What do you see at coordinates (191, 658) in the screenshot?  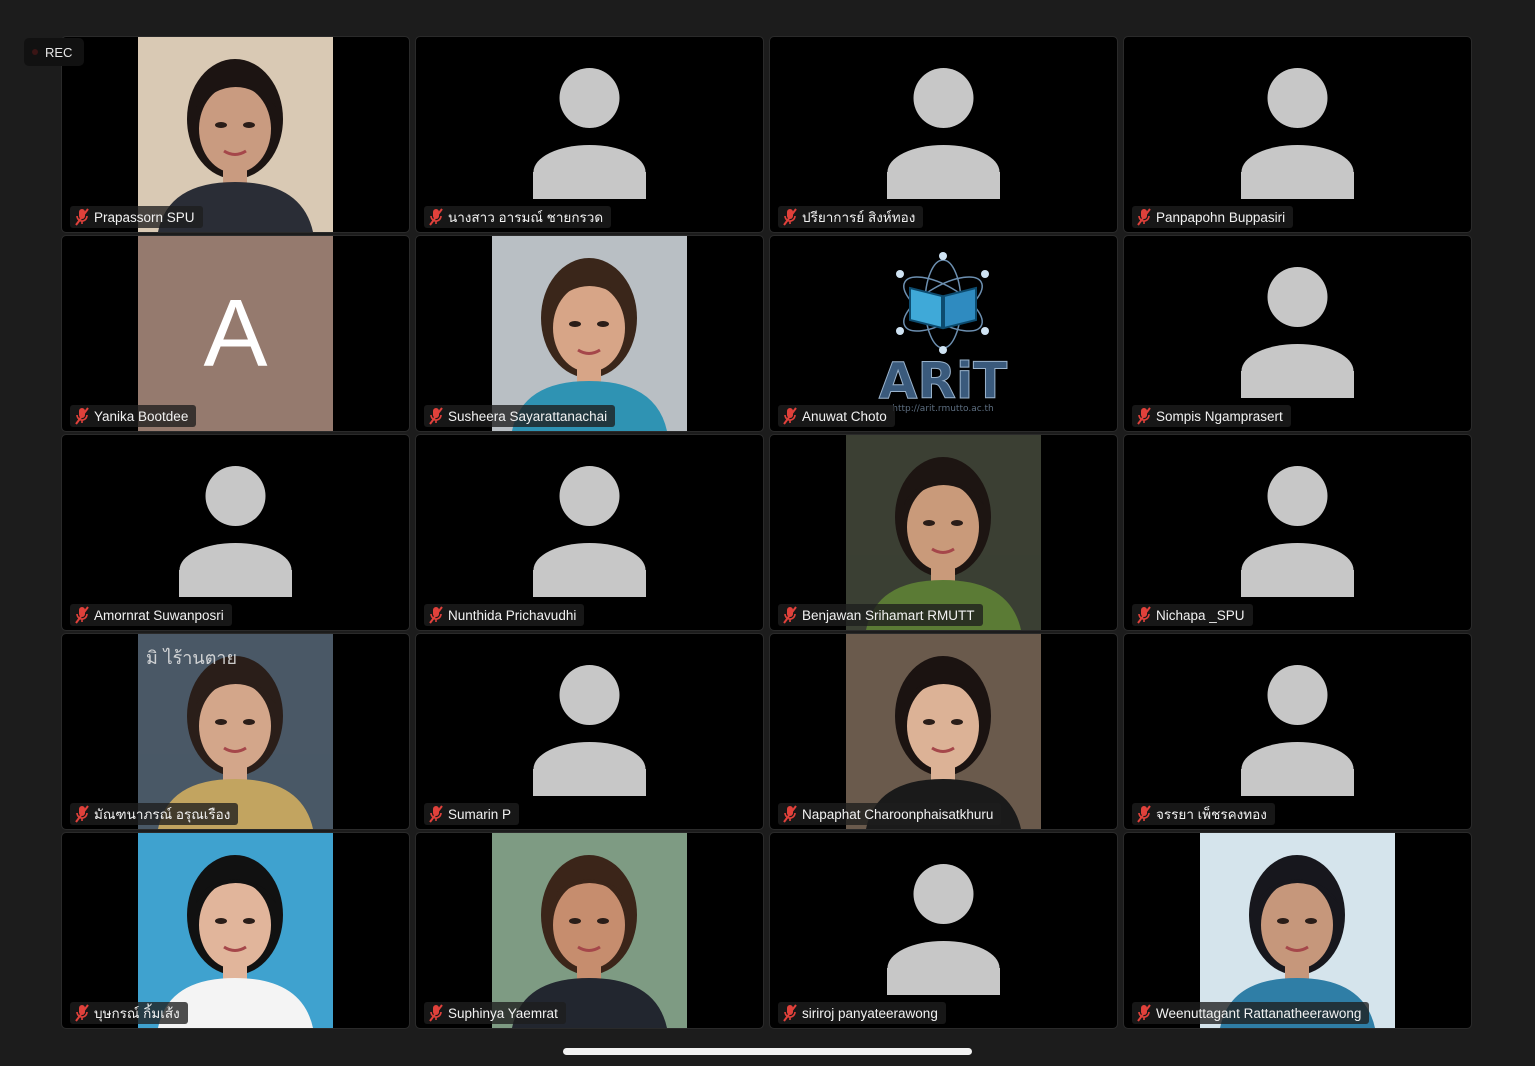 I see `svg-text: มิ ไร้านตาย` at bounding box center [191, 658].